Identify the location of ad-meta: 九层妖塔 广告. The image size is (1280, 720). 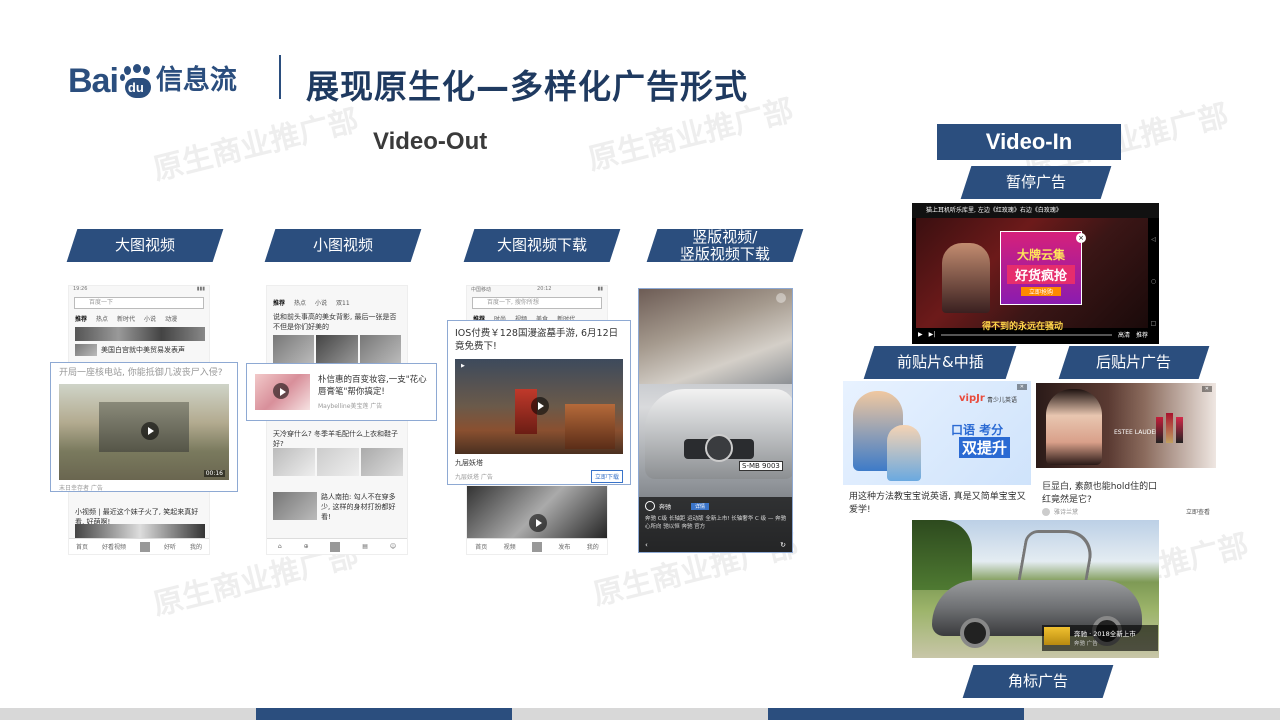
(474, 477).